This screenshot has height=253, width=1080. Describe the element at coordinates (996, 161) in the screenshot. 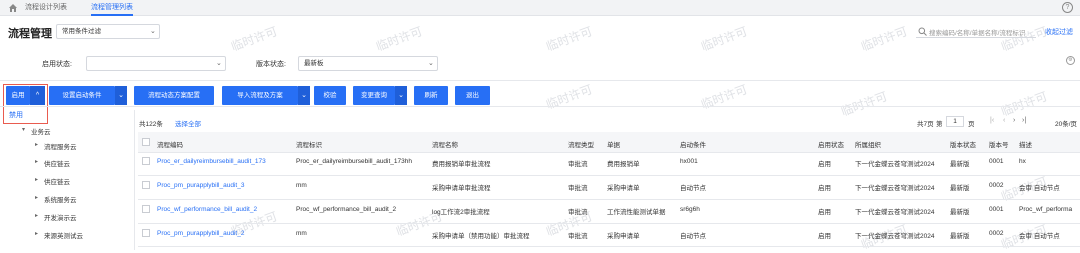

I see `table-cell-version: 0001` at that location.